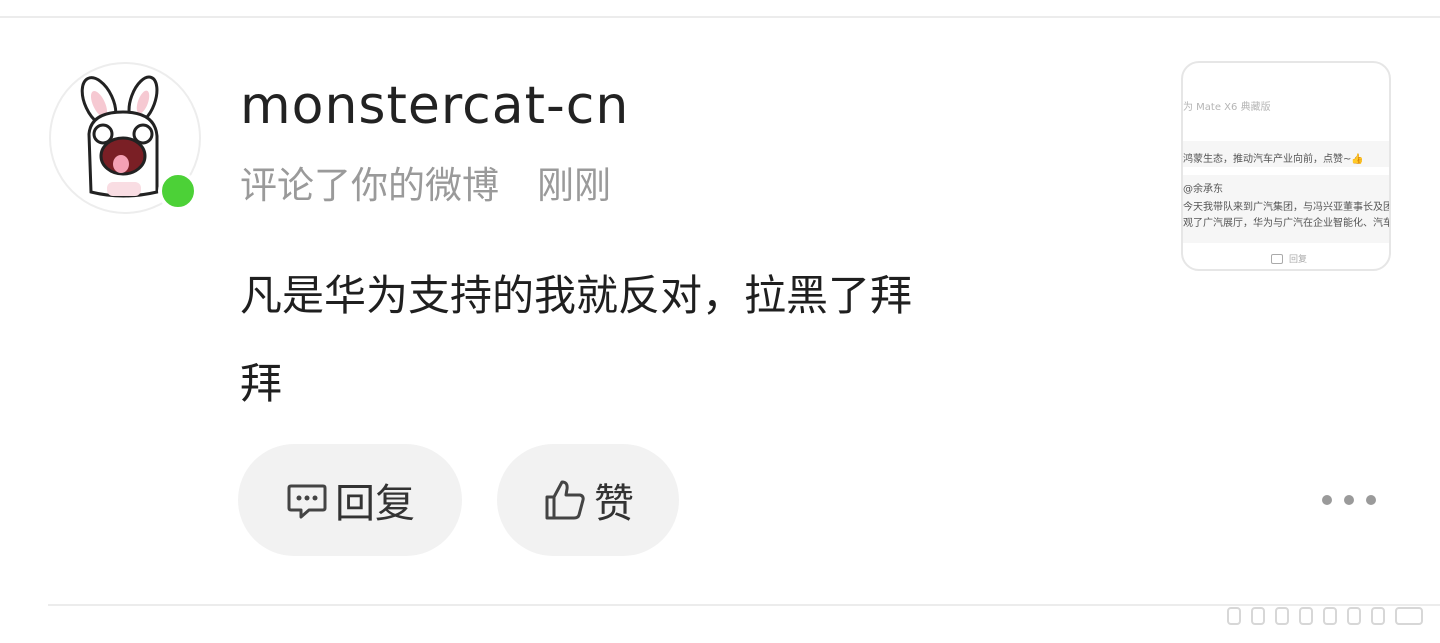 This screenshot has height=643, width=1440. Describe the element at coordinates (1298, 260) in the screenshot. I see `thumbnail-reply-label: 回复` at that location.